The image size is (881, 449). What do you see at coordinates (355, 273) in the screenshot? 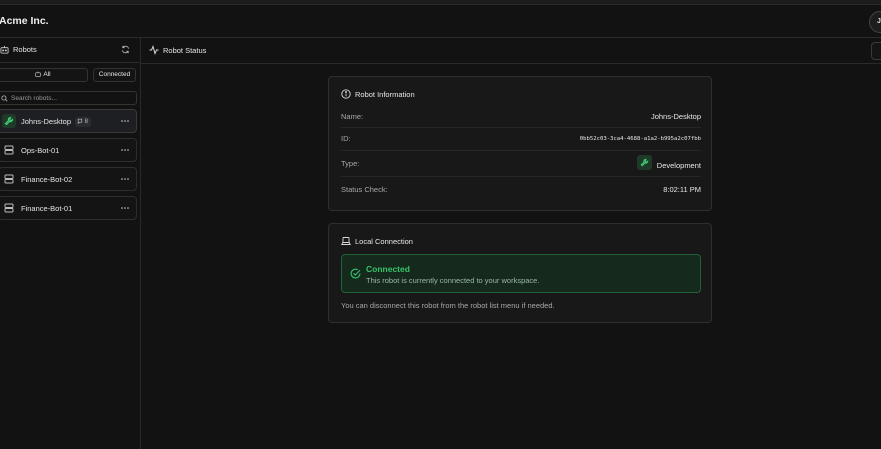
I see `check-circle-icon` at bounding box center [355, 273].